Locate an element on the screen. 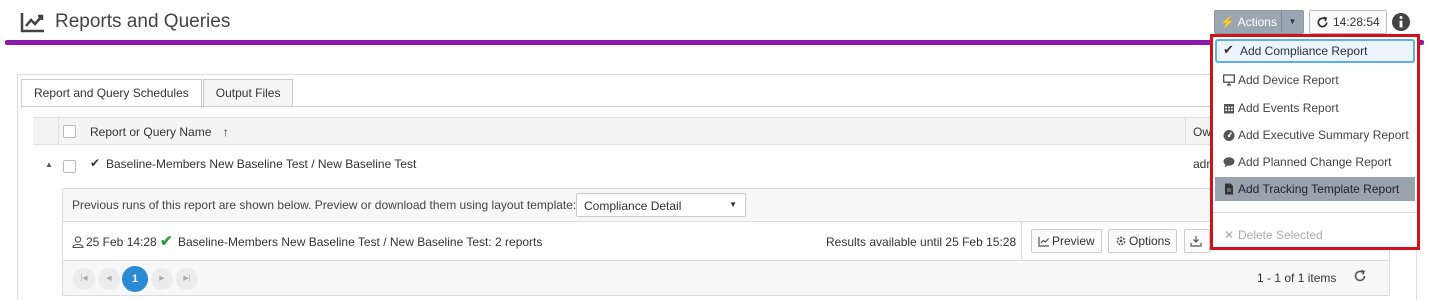  next-page-icon: ▶ is located at coordinates (162, 279).